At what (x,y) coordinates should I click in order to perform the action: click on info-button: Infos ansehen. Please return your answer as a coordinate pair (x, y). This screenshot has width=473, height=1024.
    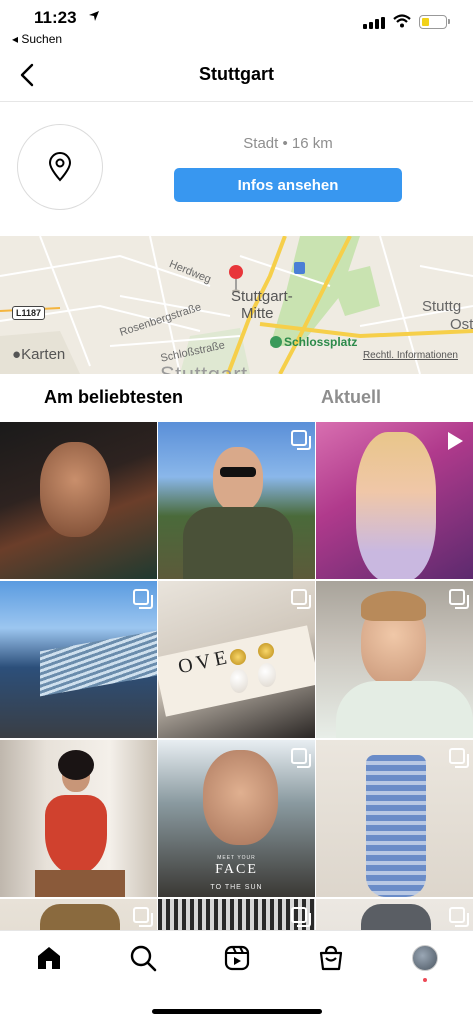
    Looking at the image, I should click on (288, 185).